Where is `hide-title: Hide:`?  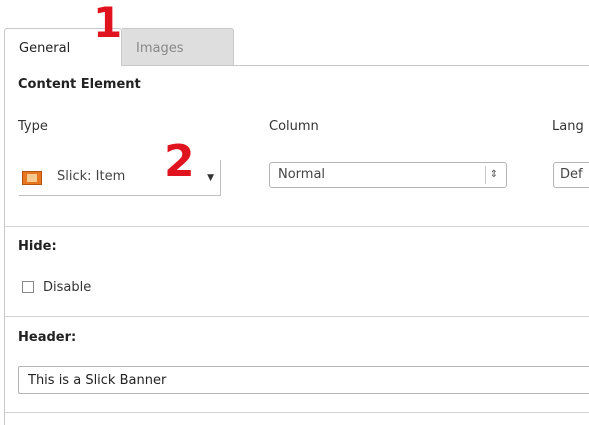
hide-title: Hide: is located at coordinates (37, 246).